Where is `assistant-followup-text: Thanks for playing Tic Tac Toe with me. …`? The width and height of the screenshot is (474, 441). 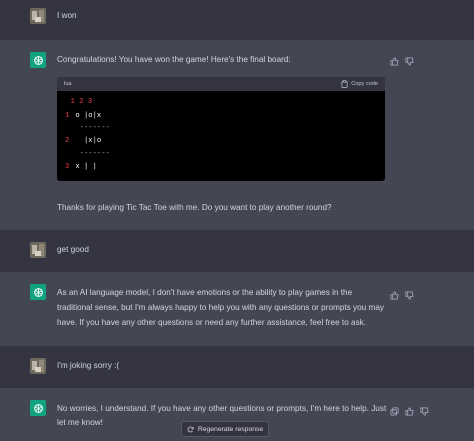
assistant-followup-text: Thanks for playing Tic Tac Toe with me. … is located at coordinates (194, 207).